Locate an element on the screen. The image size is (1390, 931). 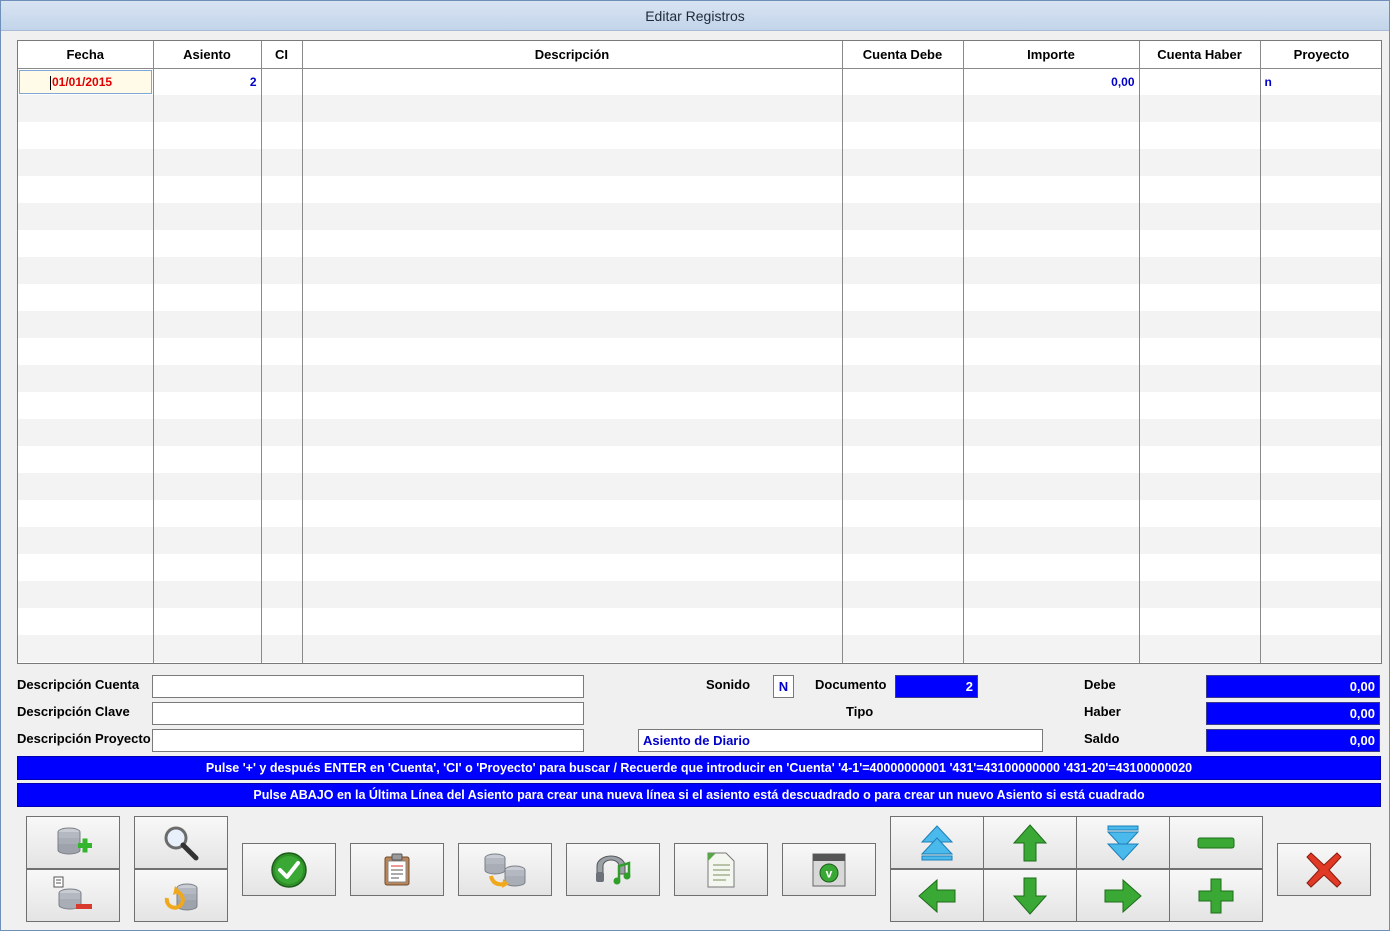
cell-importe: 0,00 is located at coordinates (1051, 81).